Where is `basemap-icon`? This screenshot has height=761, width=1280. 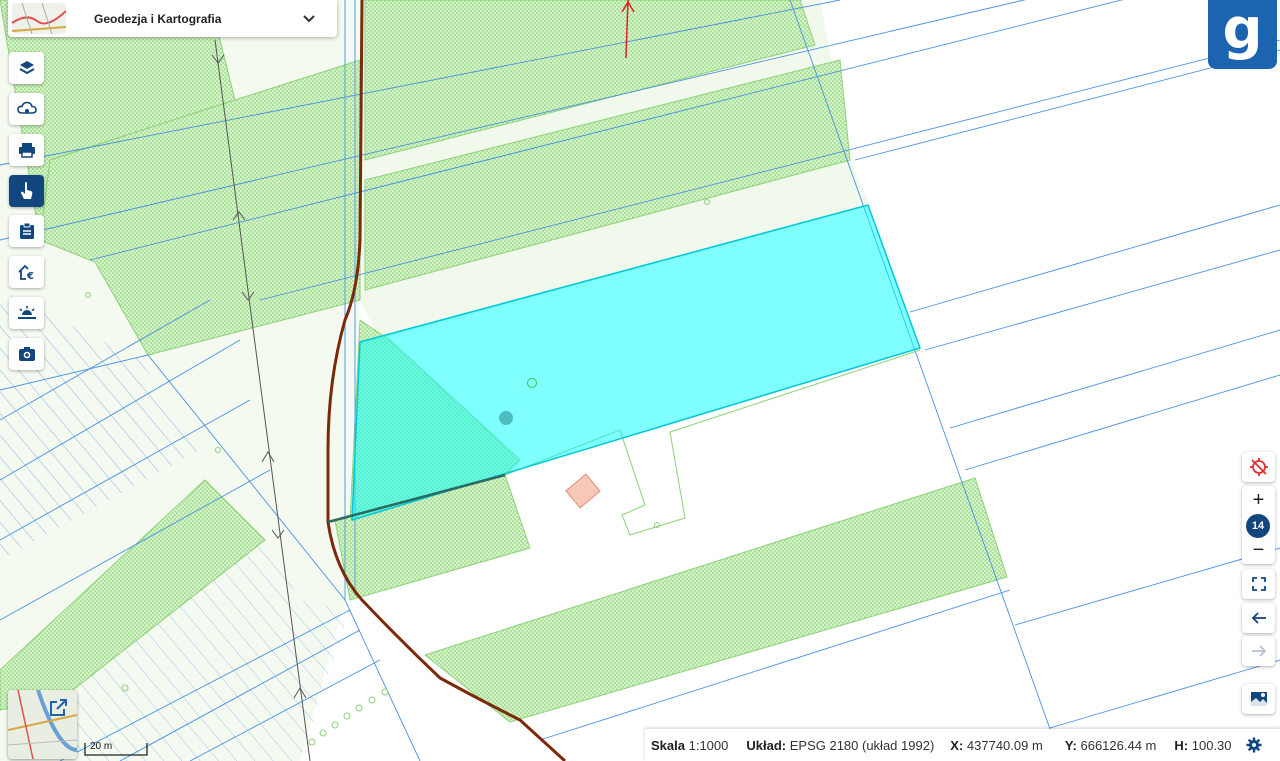 basemap-icon is located at coordinates (1258, 699).